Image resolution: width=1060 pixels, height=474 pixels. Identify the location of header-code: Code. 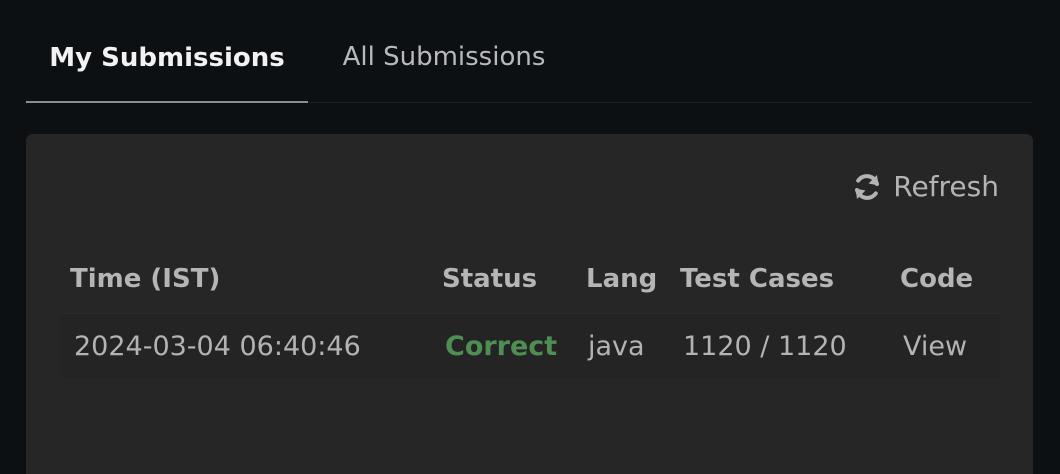
(937, 278).